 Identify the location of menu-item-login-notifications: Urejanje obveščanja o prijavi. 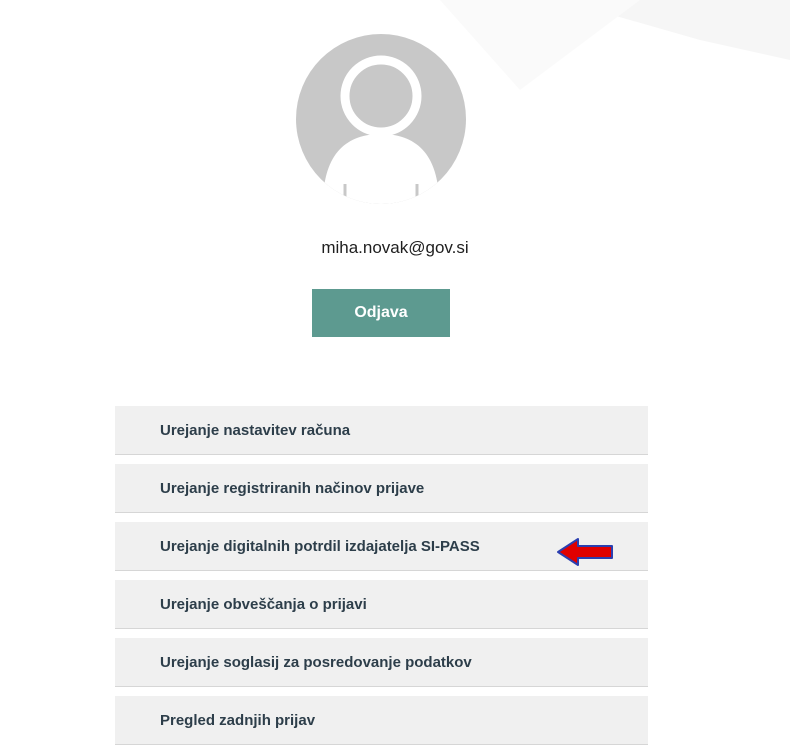
(381, 604).